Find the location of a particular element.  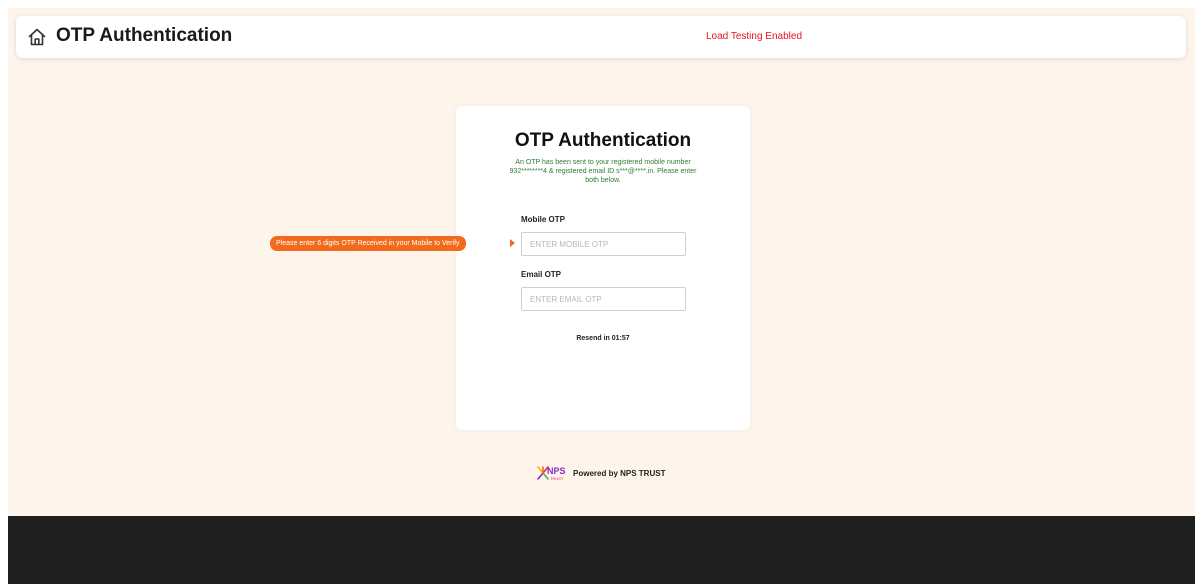

load-testing-status: Load Testing Enabled is located at coordinates (754, 36).